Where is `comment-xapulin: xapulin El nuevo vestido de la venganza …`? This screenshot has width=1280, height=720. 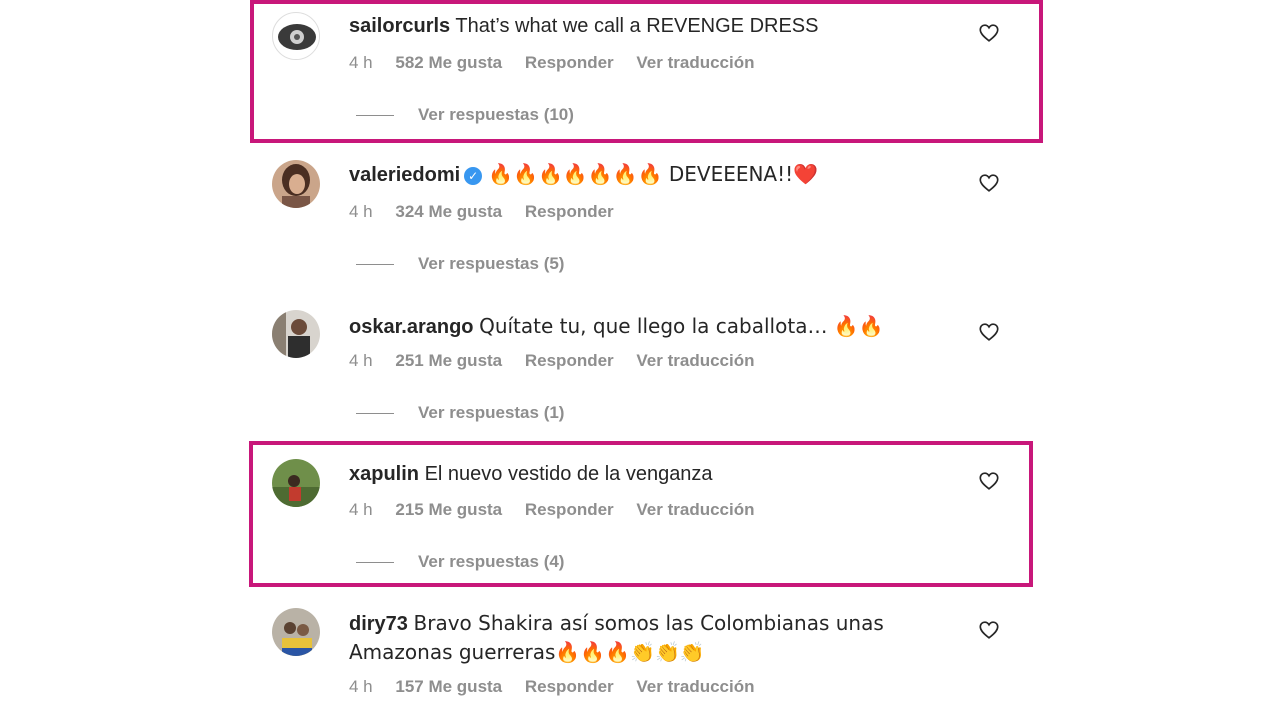
comment-xapulin: xapulin El nuevo vestido de la venganza … is located at coordinates (645, 520).